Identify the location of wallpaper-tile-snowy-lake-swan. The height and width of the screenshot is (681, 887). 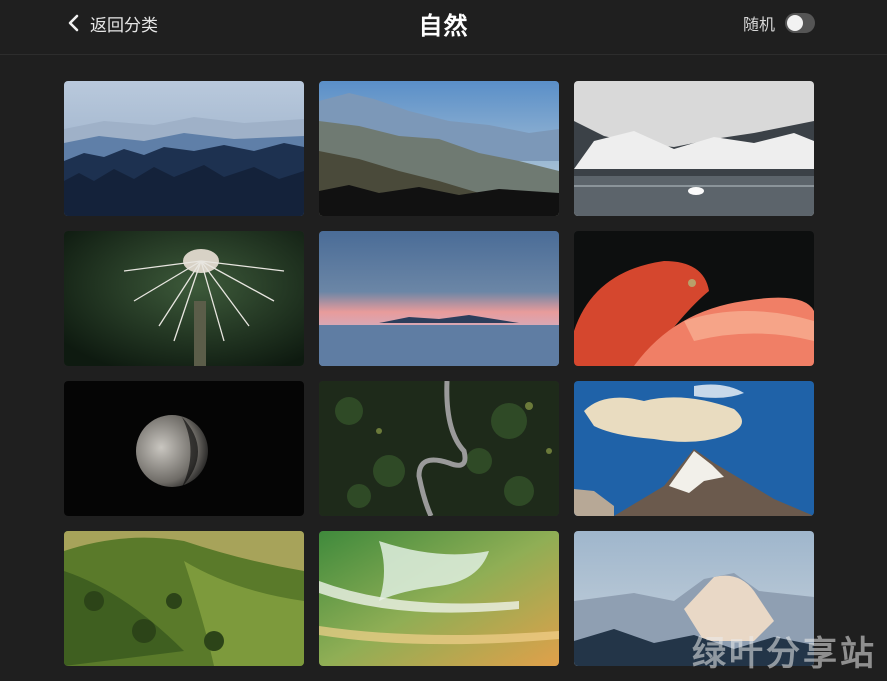
(694, 148).